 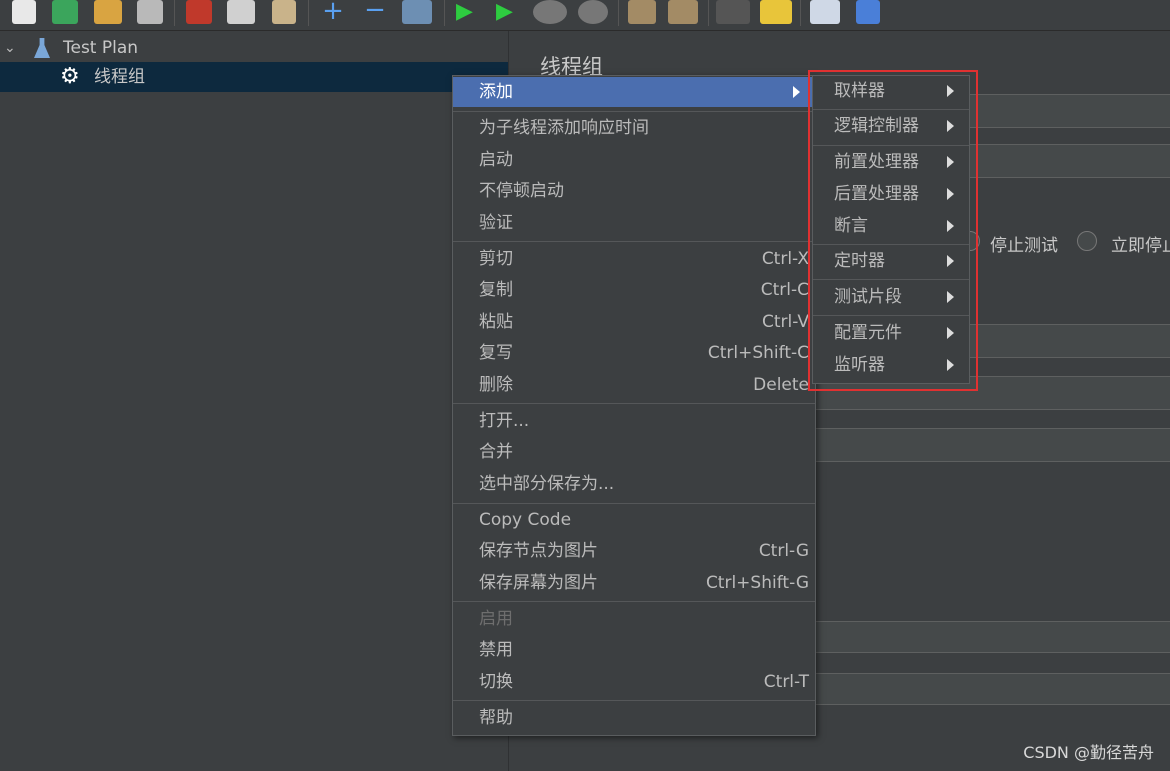 I want to click on radio-stop-test-label: 停止测试, so click(x=1024, y=246).